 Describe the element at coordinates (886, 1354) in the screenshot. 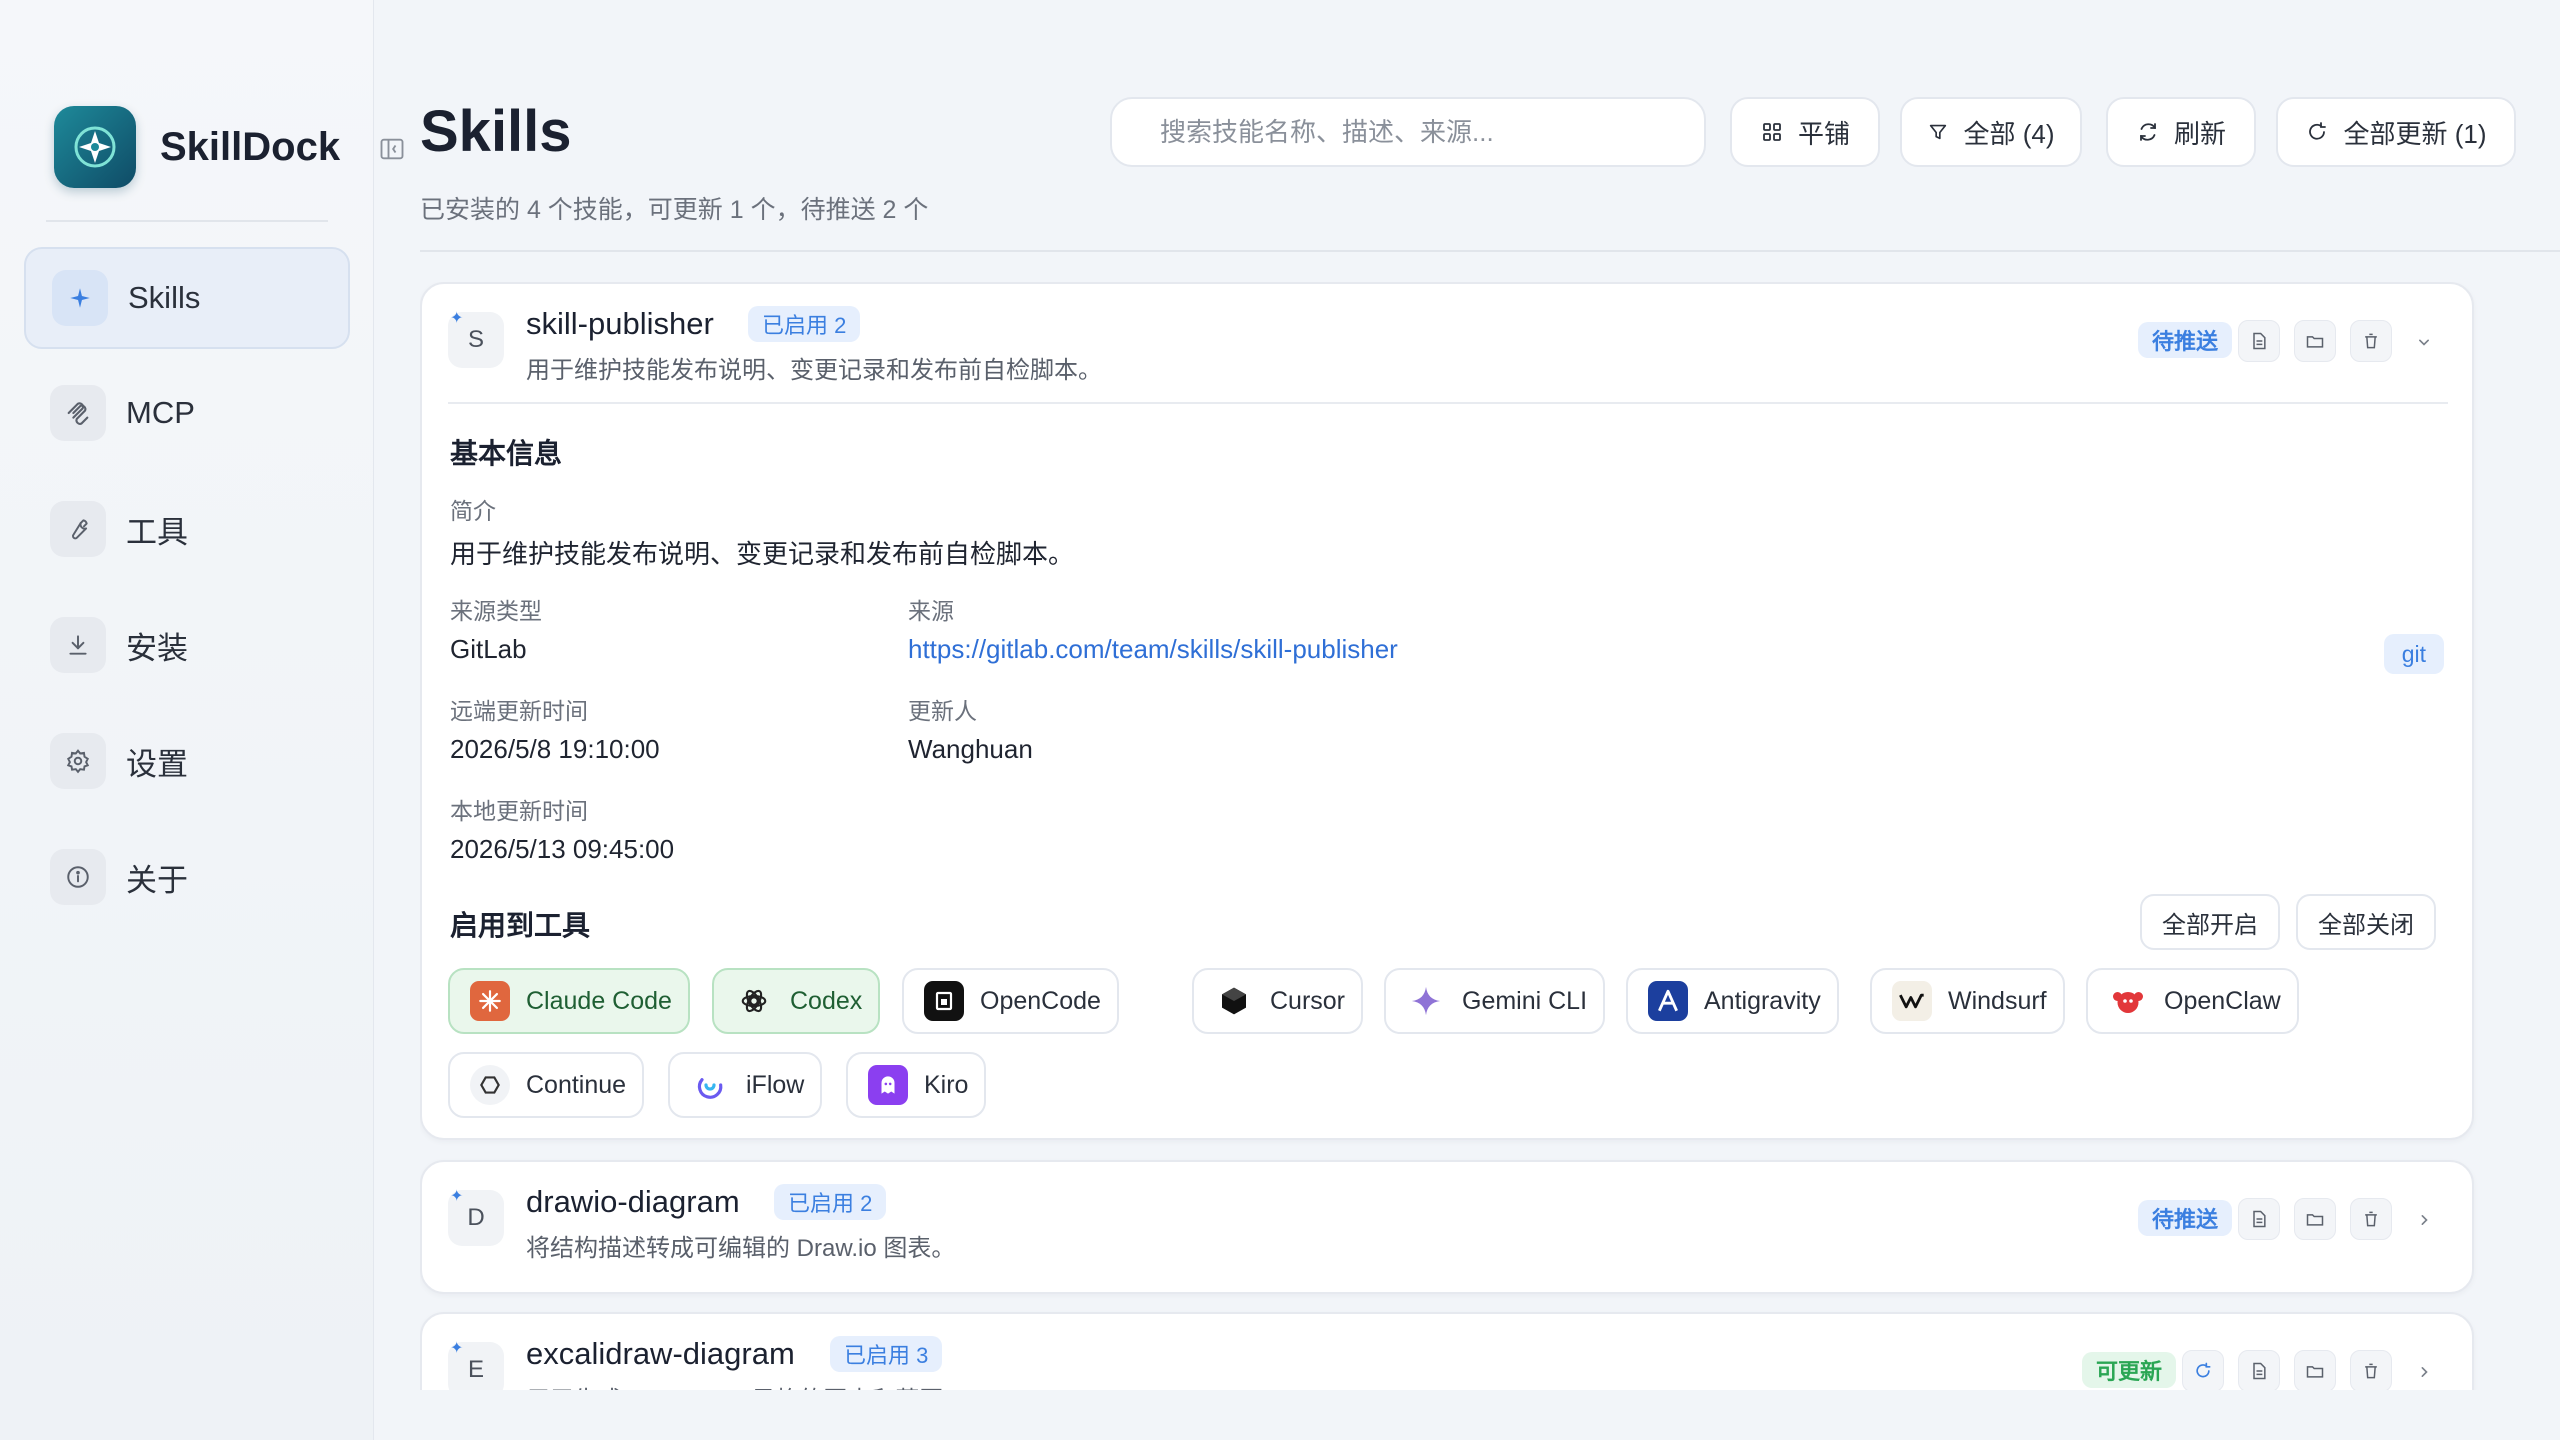

I see `enabled-count-badge: 已启用 3` at that location.